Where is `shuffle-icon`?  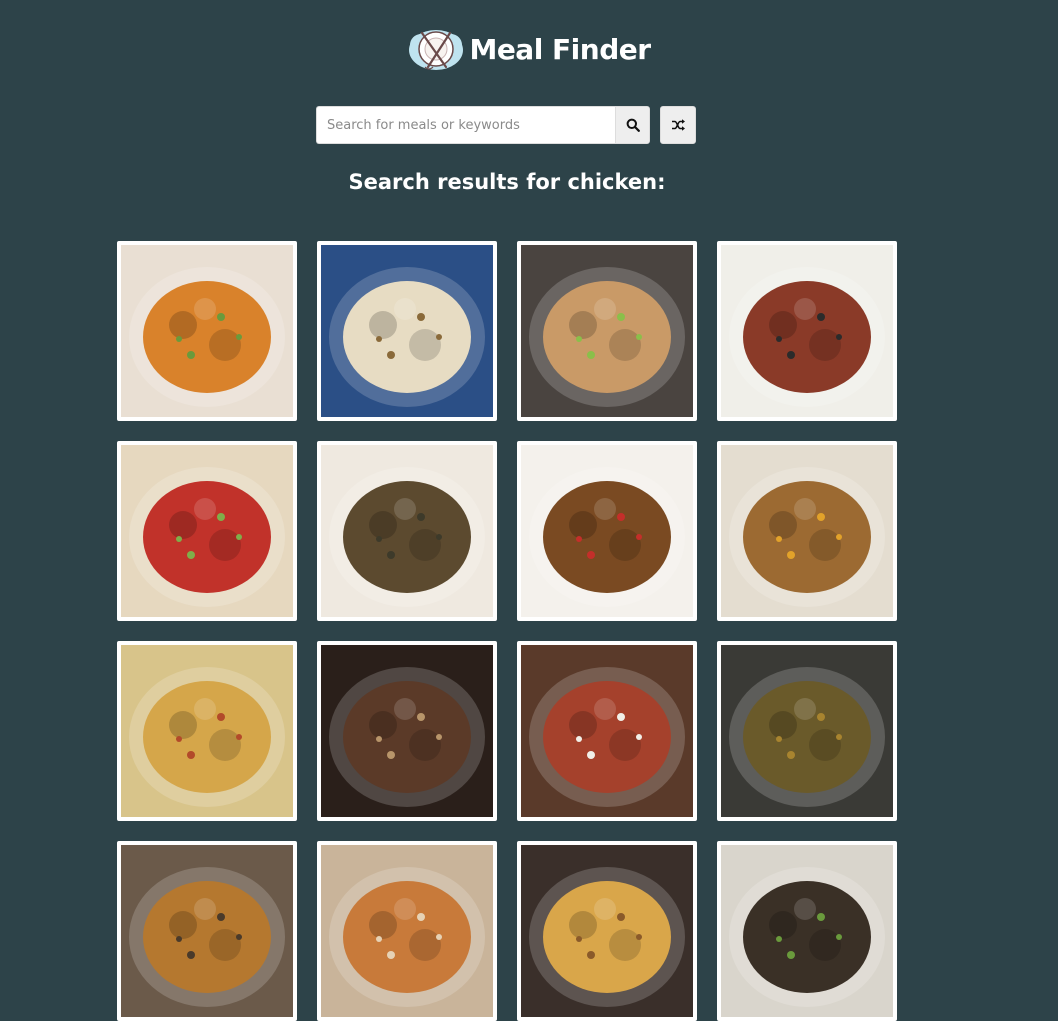 shuffle-icon is located at coordinates (678, 125).